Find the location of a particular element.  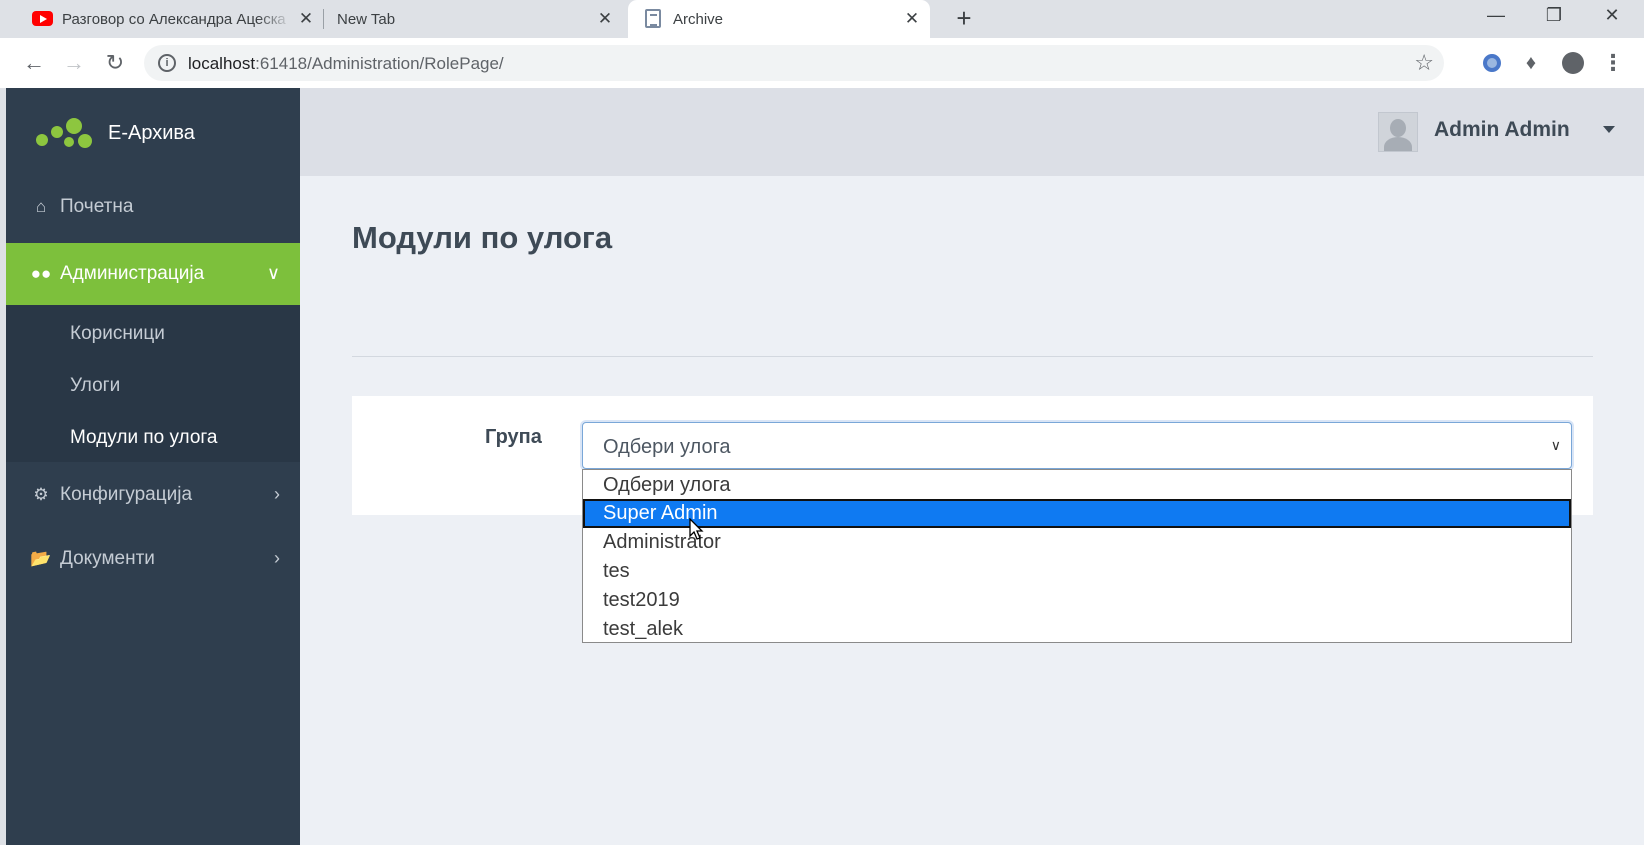

sidebar-item-label: Конфигурација is located at coordinates (126, 494).